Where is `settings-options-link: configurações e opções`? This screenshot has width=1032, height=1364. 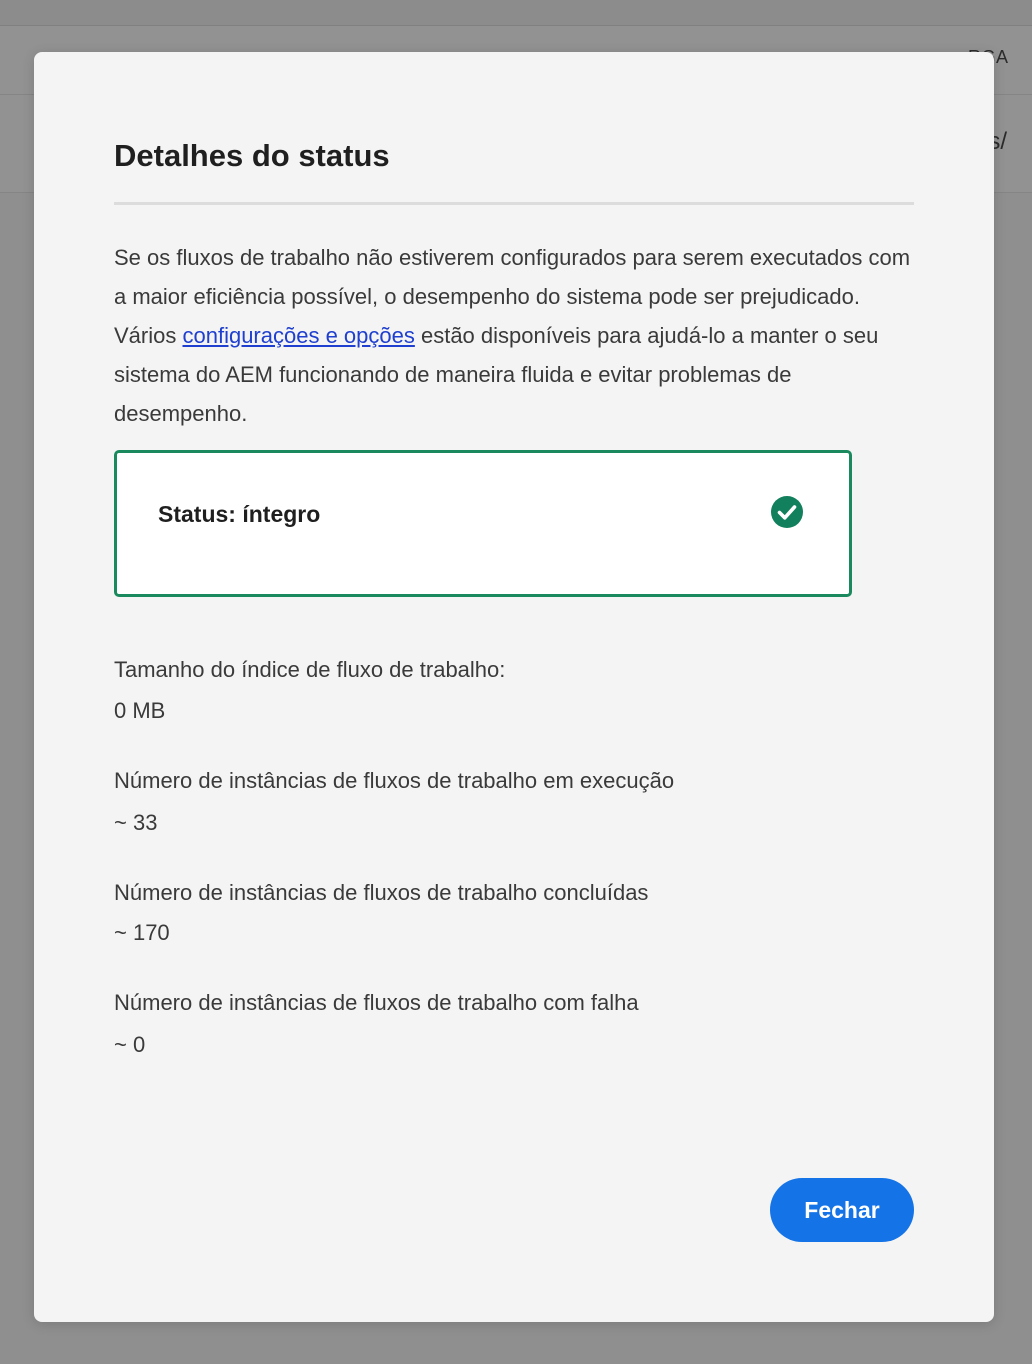 settings-options-link: configurações e opções is located at coordinates (298, 335).